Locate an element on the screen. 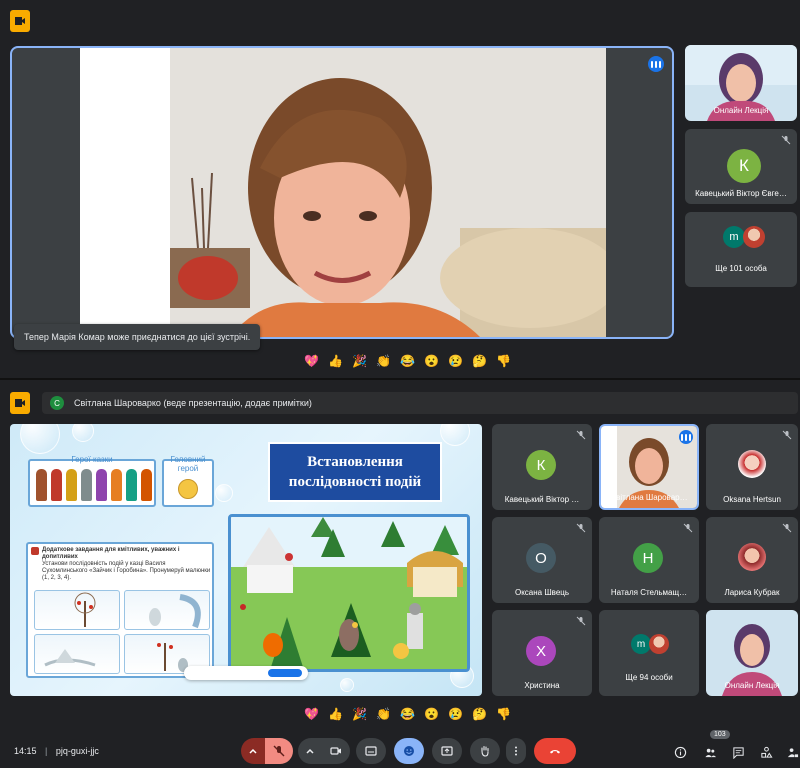 The width and height of the screenshot is (800, 768). present-screen-button is located at coordinates (447, 751).